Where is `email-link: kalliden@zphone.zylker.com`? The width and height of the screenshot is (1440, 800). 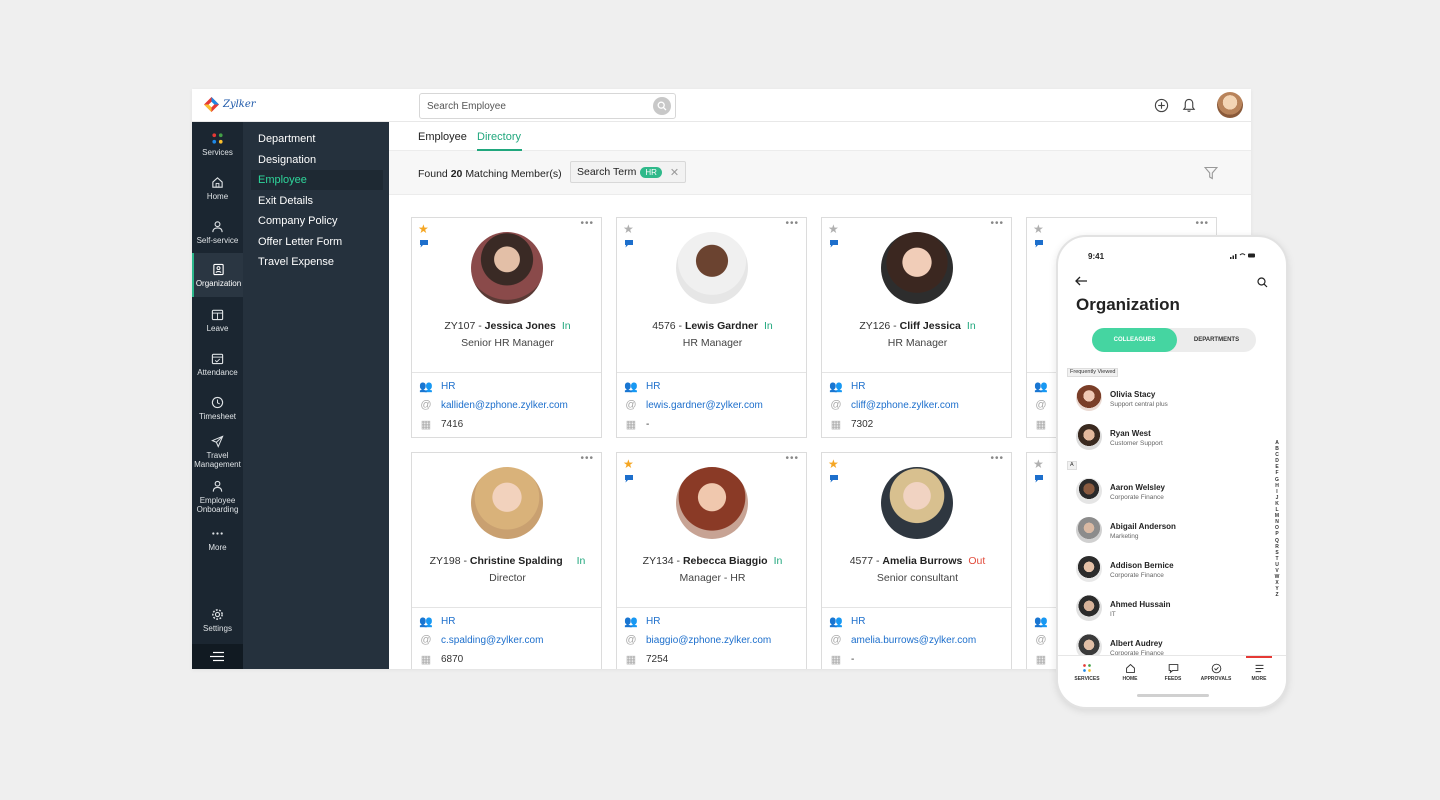
email-link: kalliden@zphone.zylker.com is located at coordinates (504, 405).